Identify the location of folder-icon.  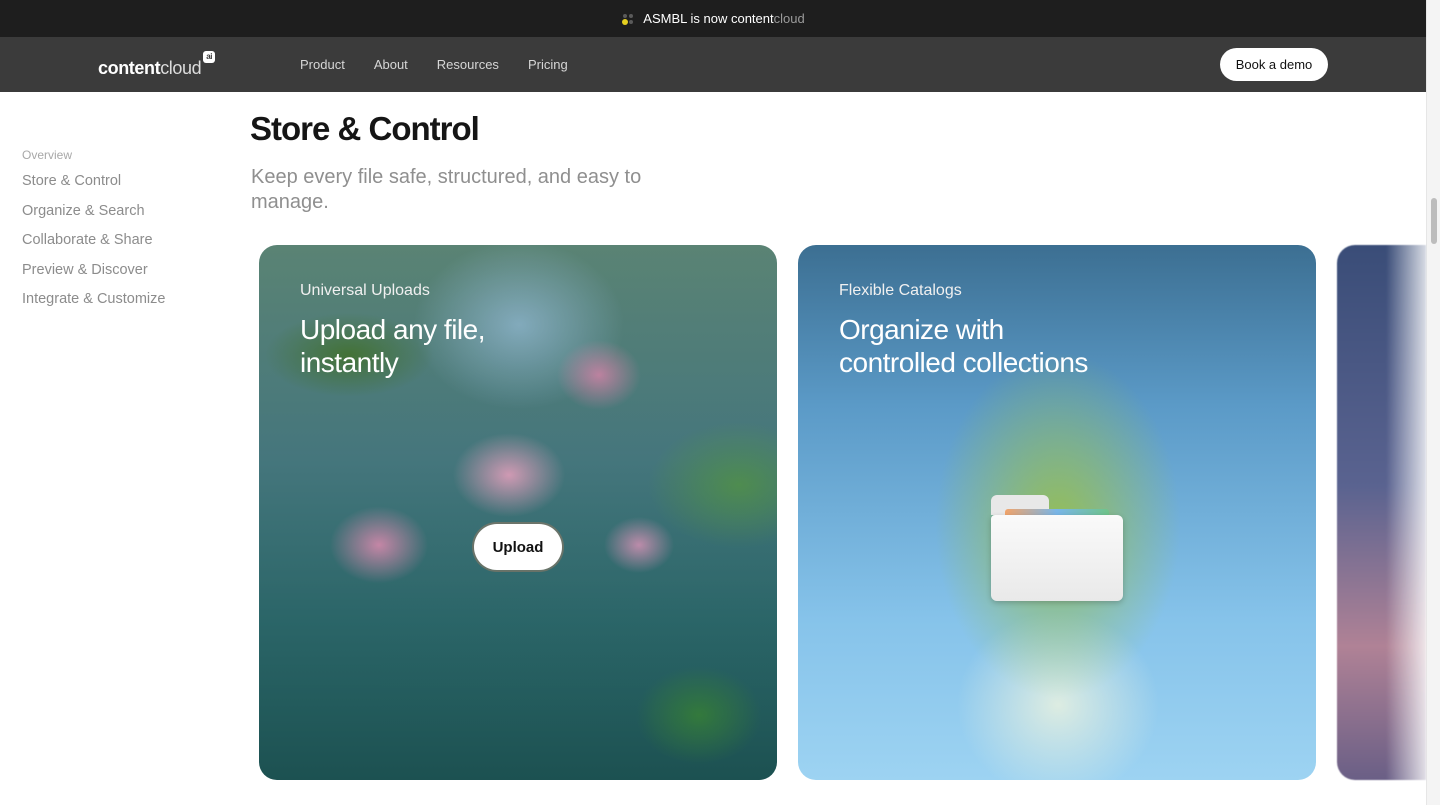
(1057, 548).